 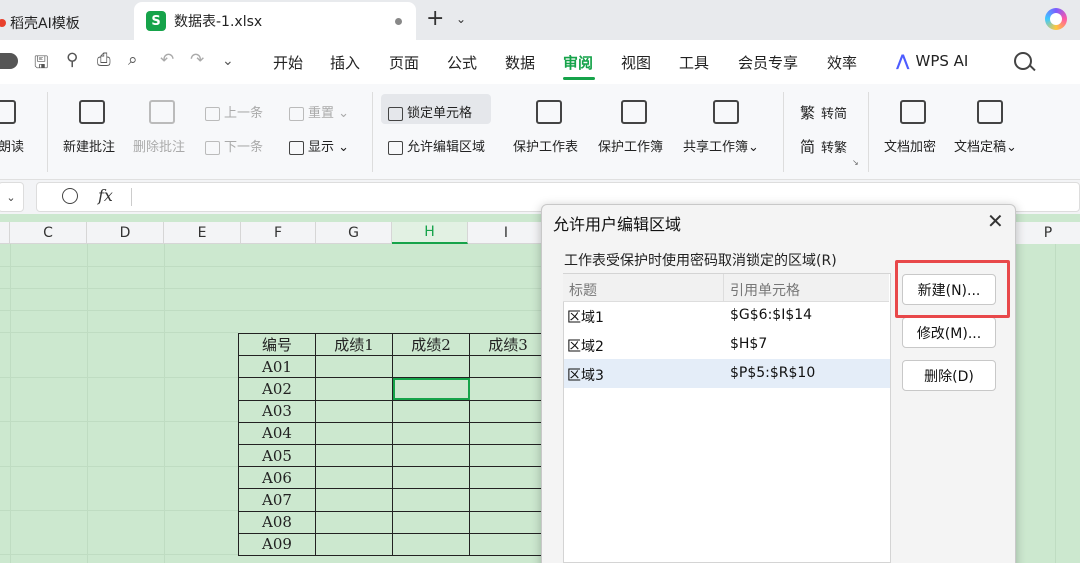 I want to click on save-icon: 🖫, so click(x=41, y=64).